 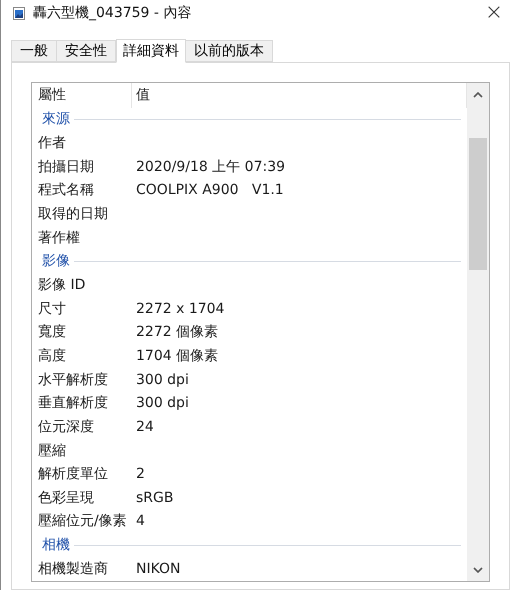 I want to click on property-name: 拍攝日期, so click(x=66, y=167).